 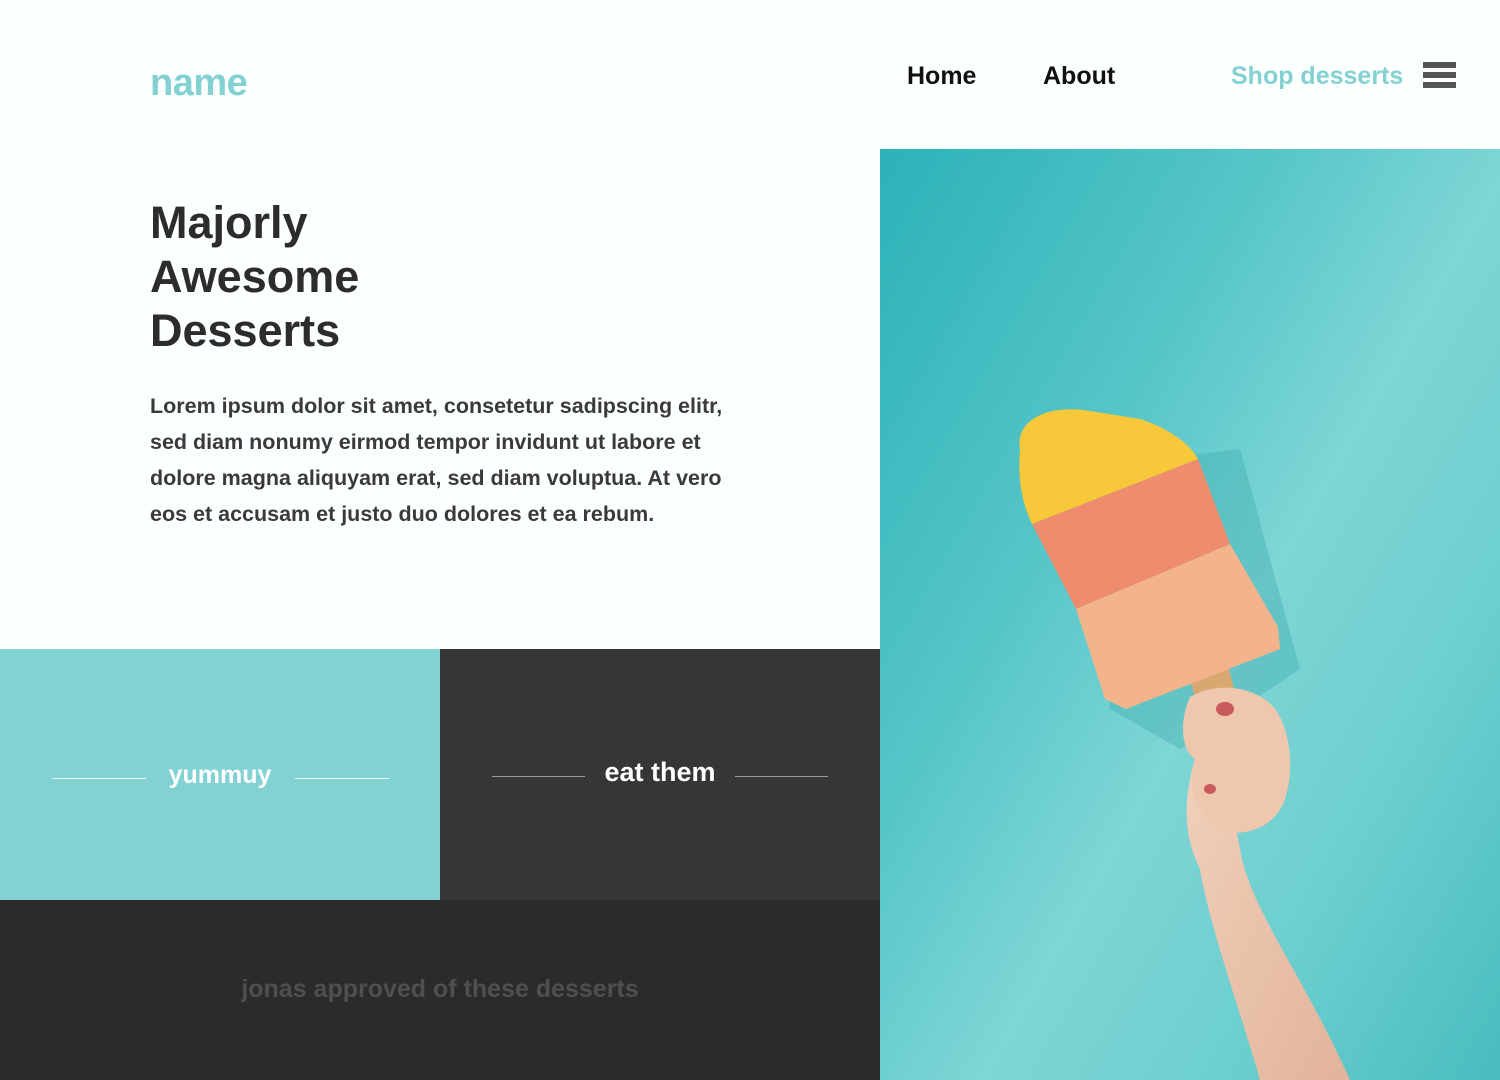 What do you see at coordinates (1184, 744) in the screenshot?
I see `popsicle-illustration` at bounding box center [1184, 744].